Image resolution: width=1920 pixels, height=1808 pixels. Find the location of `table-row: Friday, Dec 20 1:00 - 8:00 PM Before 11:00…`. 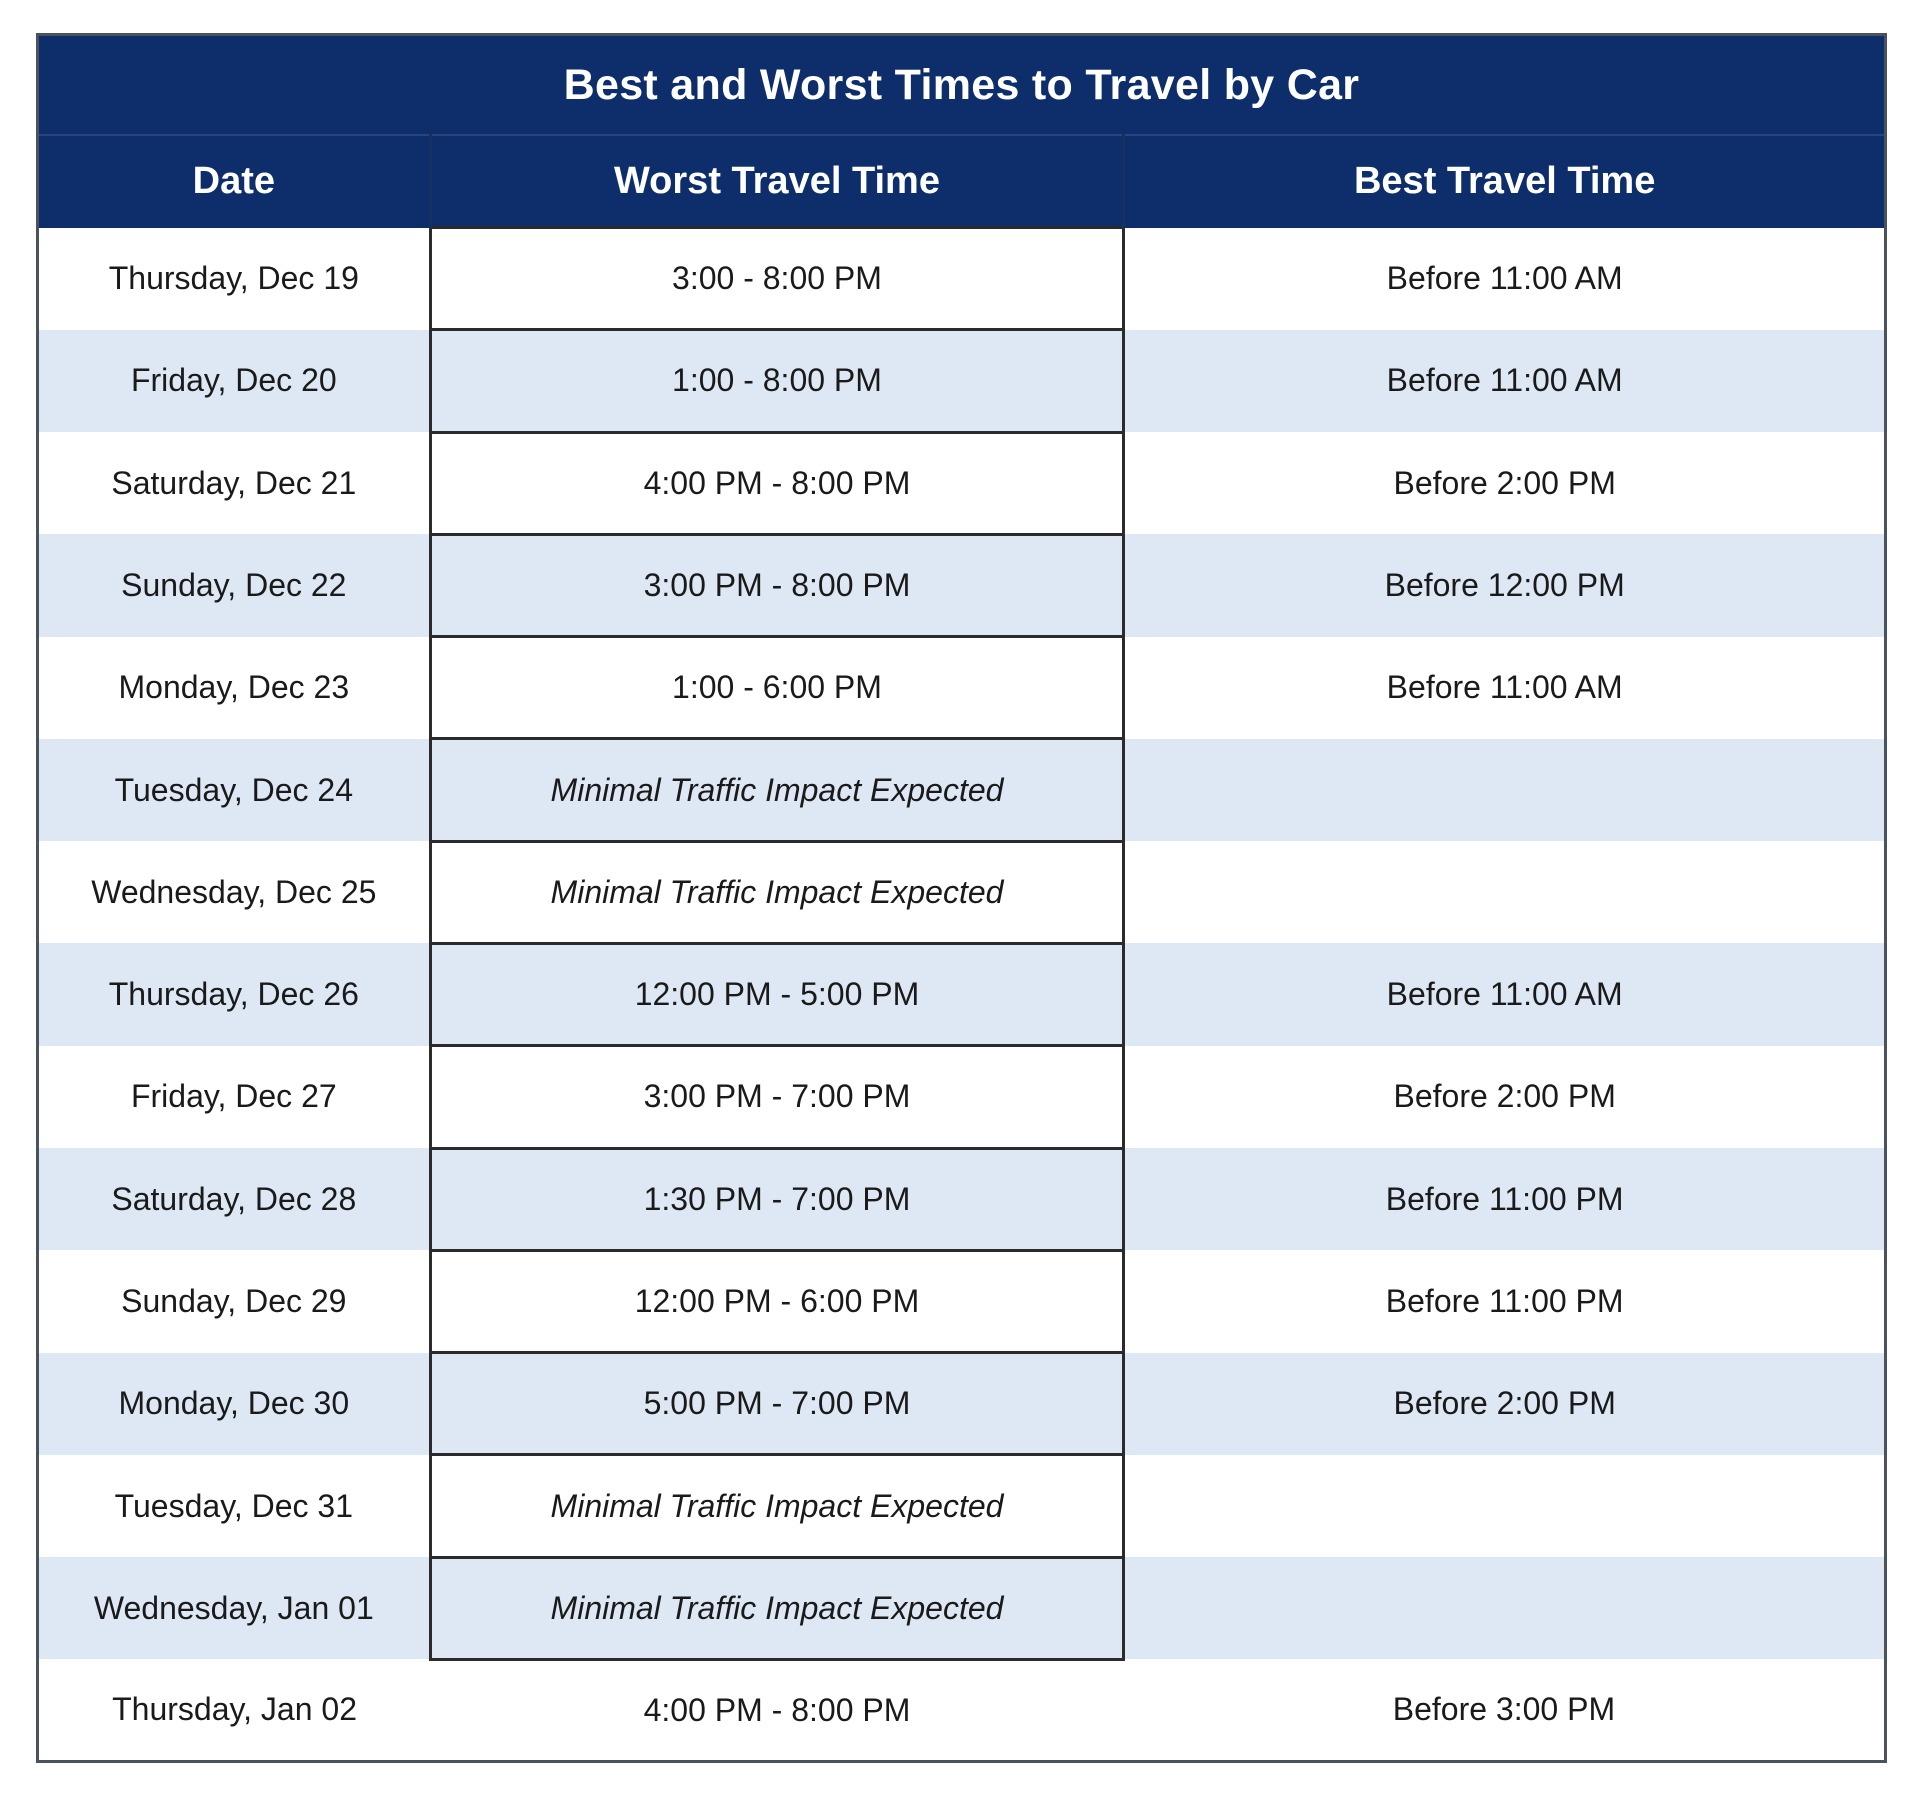

table-row: Friday, Dec 20 1:00 - 8:00 PM Before 11:00… is located at coordinates (961, 381).